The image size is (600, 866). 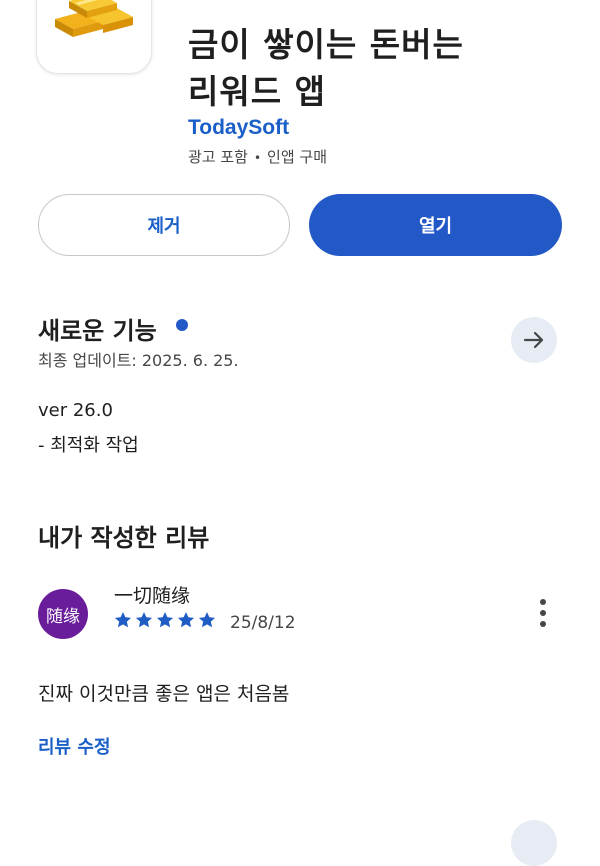 I want to click on gold-bars-icon, so click(x=94, y=18).